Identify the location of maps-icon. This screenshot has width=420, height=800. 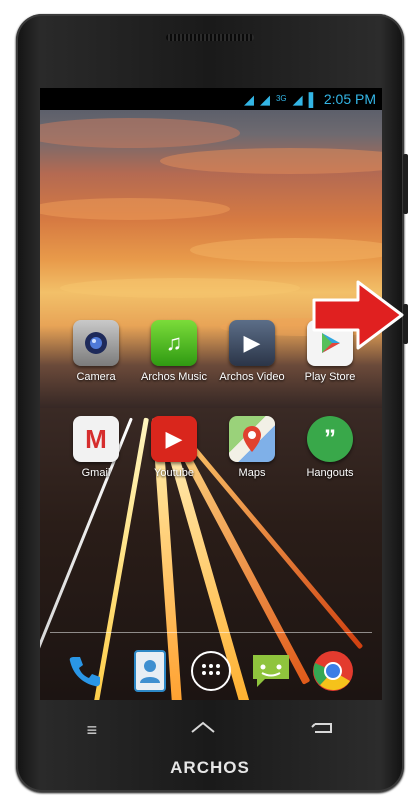
(252, 439).